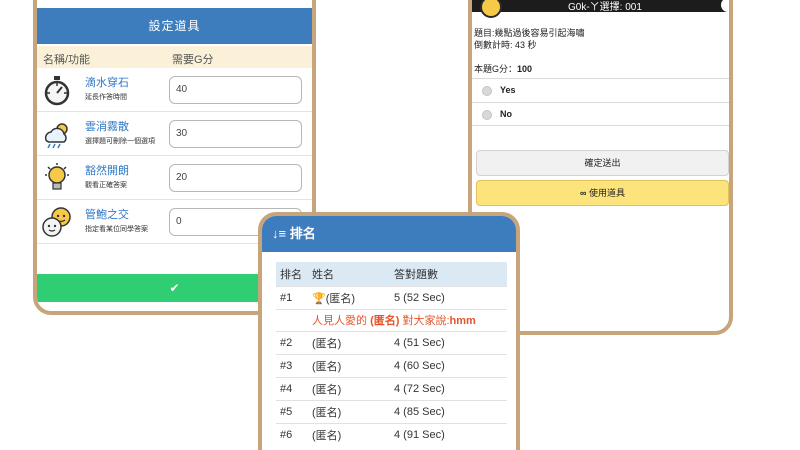 The height and width of the screenshot is (450, 800). What do you see at coordinates (340, 298) in the screenshot?
I see `name-text: (匿名)` at bounding box center [340, 298].